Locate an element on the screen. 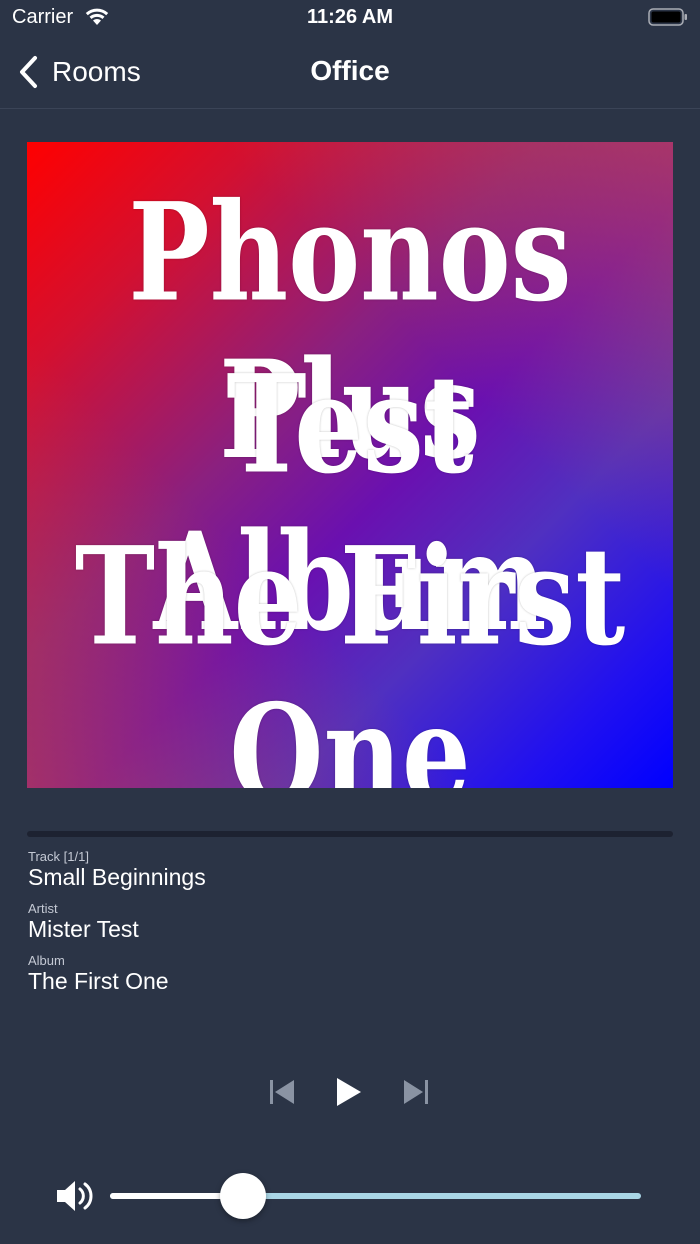 The image size is (700, 1244). playback-controls is located at coordinates (350, 1092).